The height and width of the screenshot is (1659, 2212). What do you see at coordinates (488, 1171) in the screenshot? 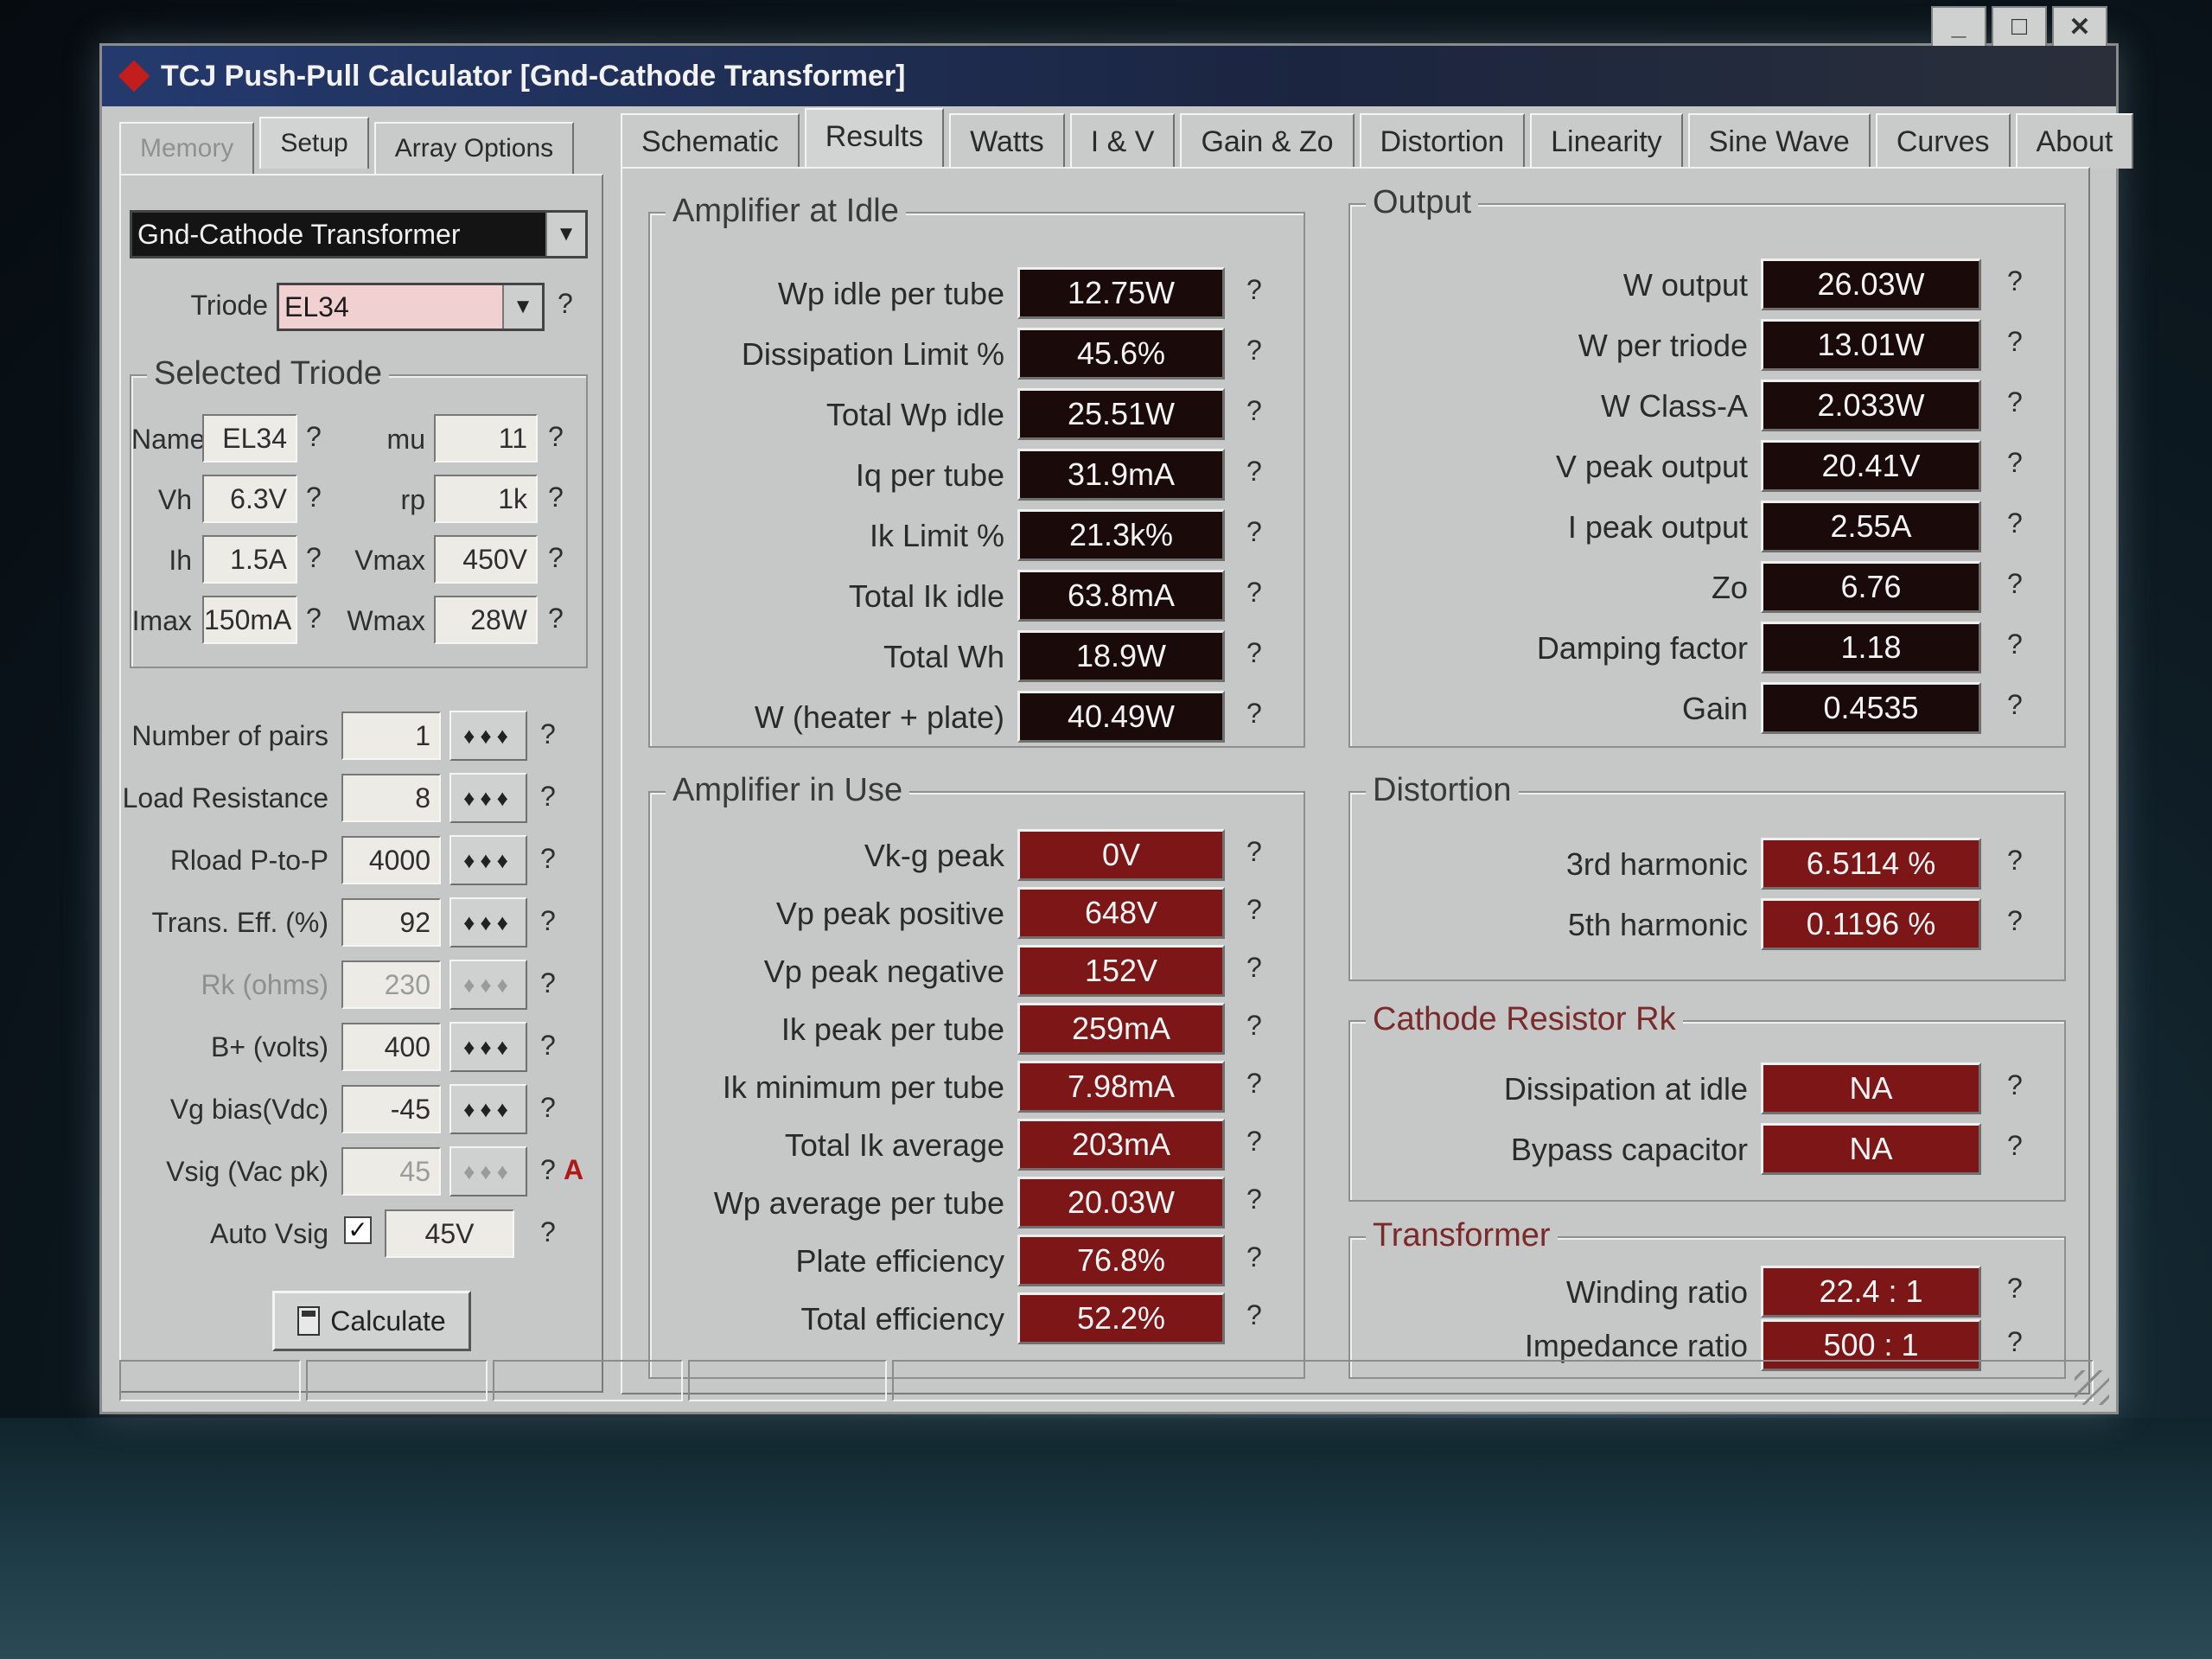
I see `vsig-spinner: ♦♦♦` at bounding box center [488, 1171].